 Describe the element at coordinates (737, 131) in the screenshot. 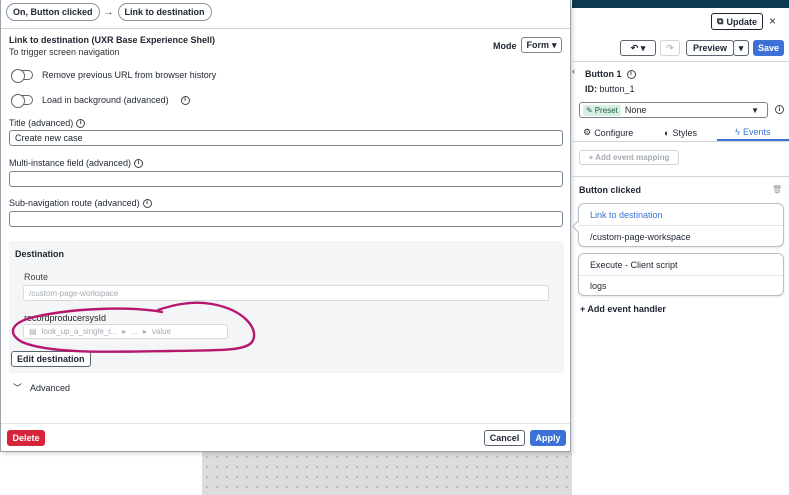

I see `lightning-icon: ϟ` at that location.